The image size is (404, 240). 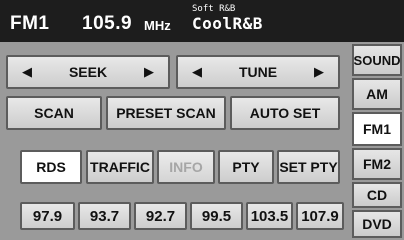 What do you see at coordinates (246, 167) in the screenshot?
I see `pty-button: PTY` at bounding box center [246, 167].